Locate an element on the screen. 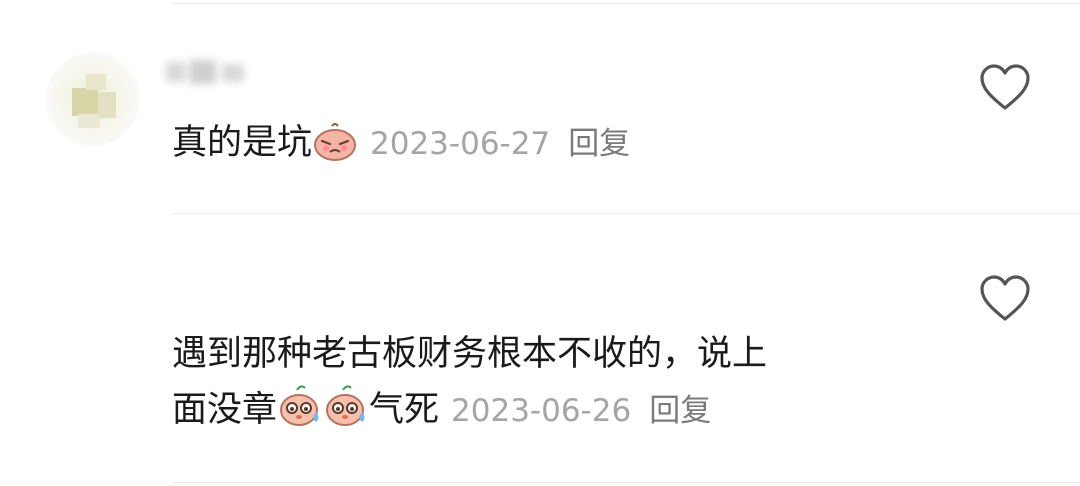  comment-date: 2023-06-26 is located at coordinates (541, 411).